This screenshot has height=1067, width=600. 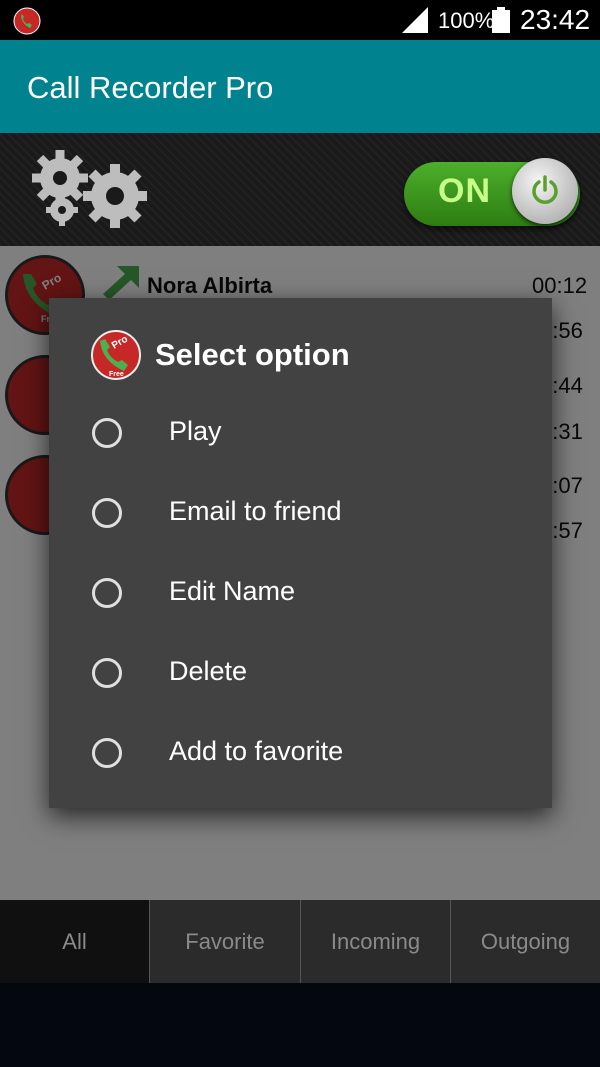 I want to click on option-label: Delete, so click(x=208, y=671).